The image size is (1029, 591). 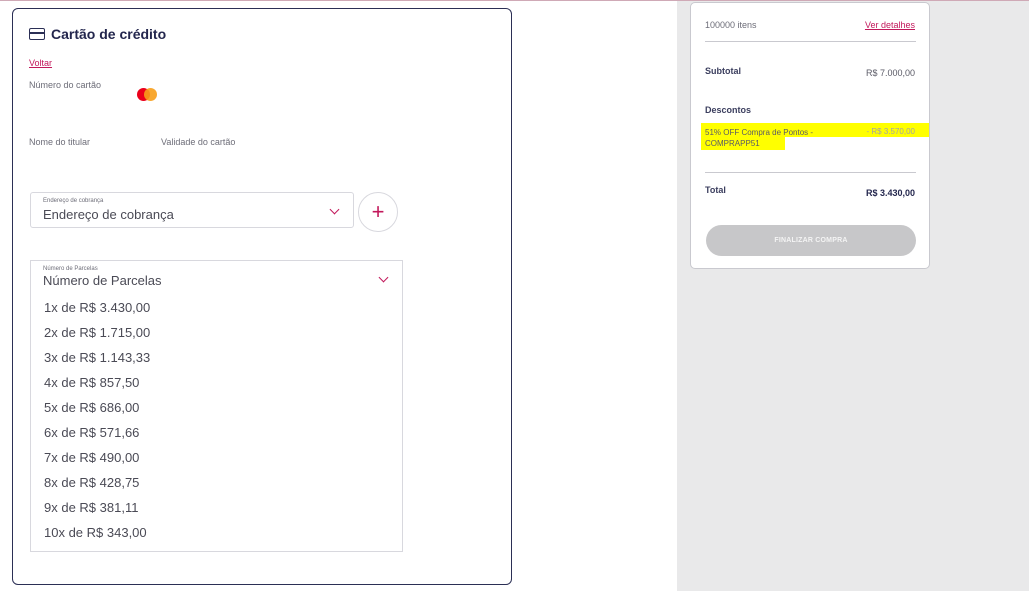 I want to click on billing-address-floating-label: Endereço de cobrança, so click(x=73, y=201).